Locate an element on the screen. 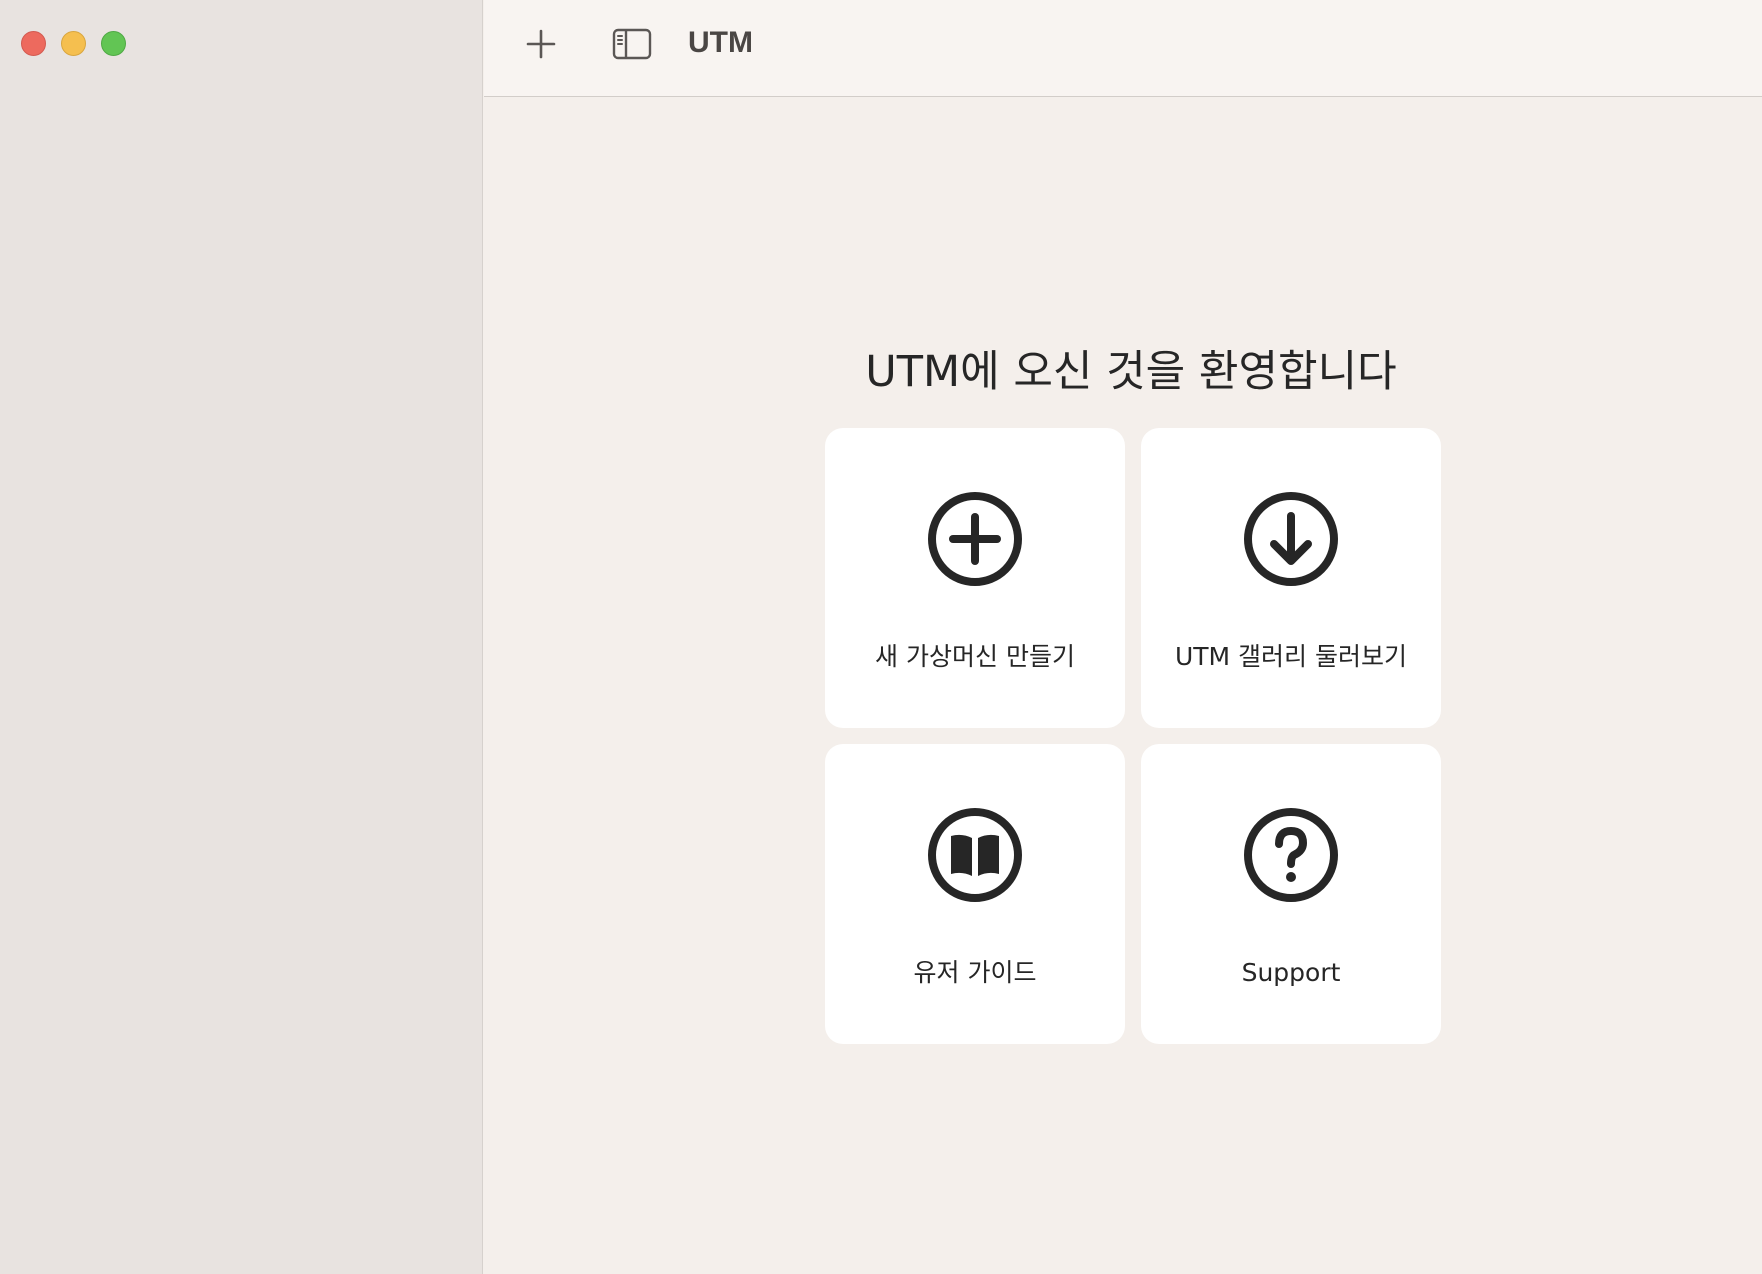 This screenshot has height=1274, width=1762. create-vm-label: 새 가상머신 만들기 is located at coordinates (975, 656).